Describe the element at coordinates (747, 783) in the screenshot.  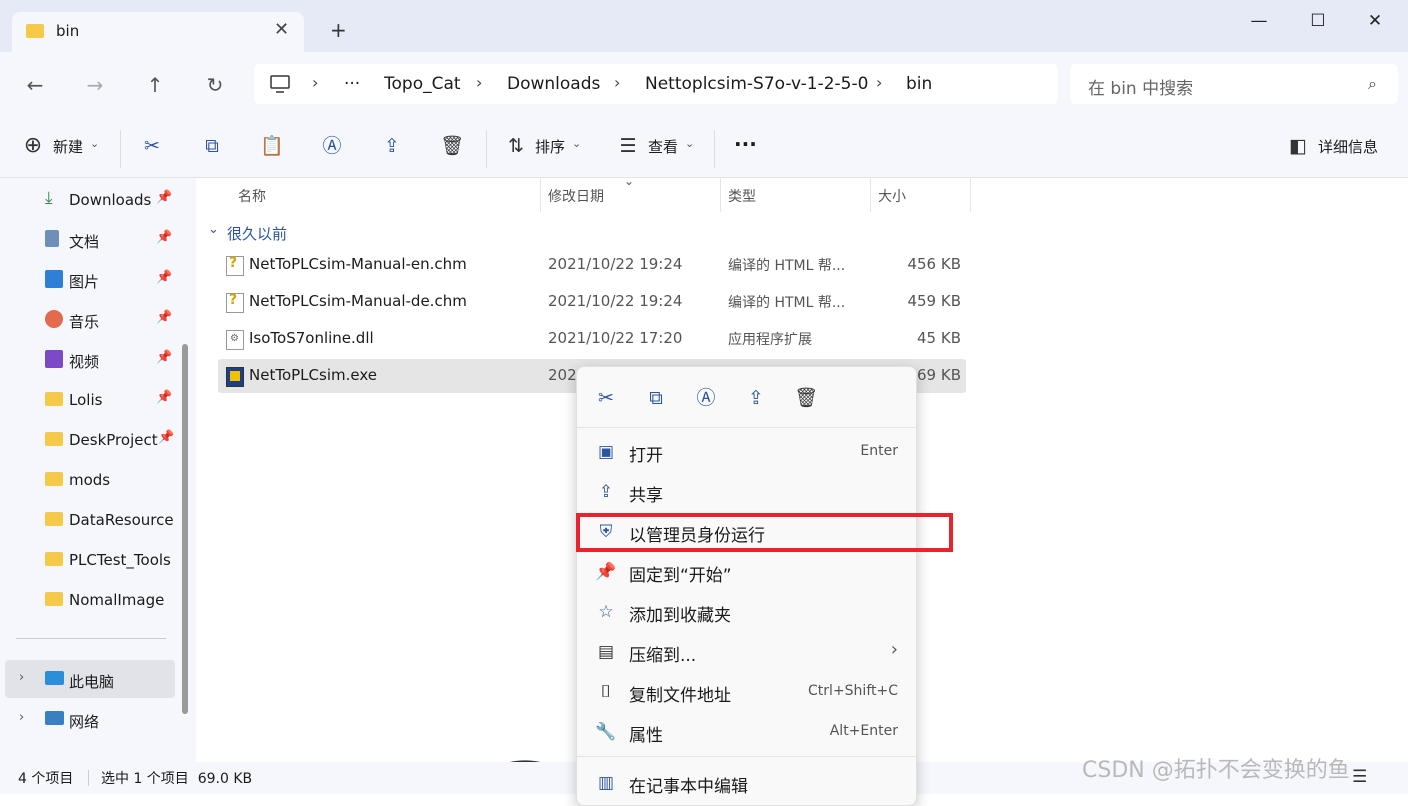
I see `menu-item-edit-in-notepad: ▥ 在记事本中编辑` at that location.